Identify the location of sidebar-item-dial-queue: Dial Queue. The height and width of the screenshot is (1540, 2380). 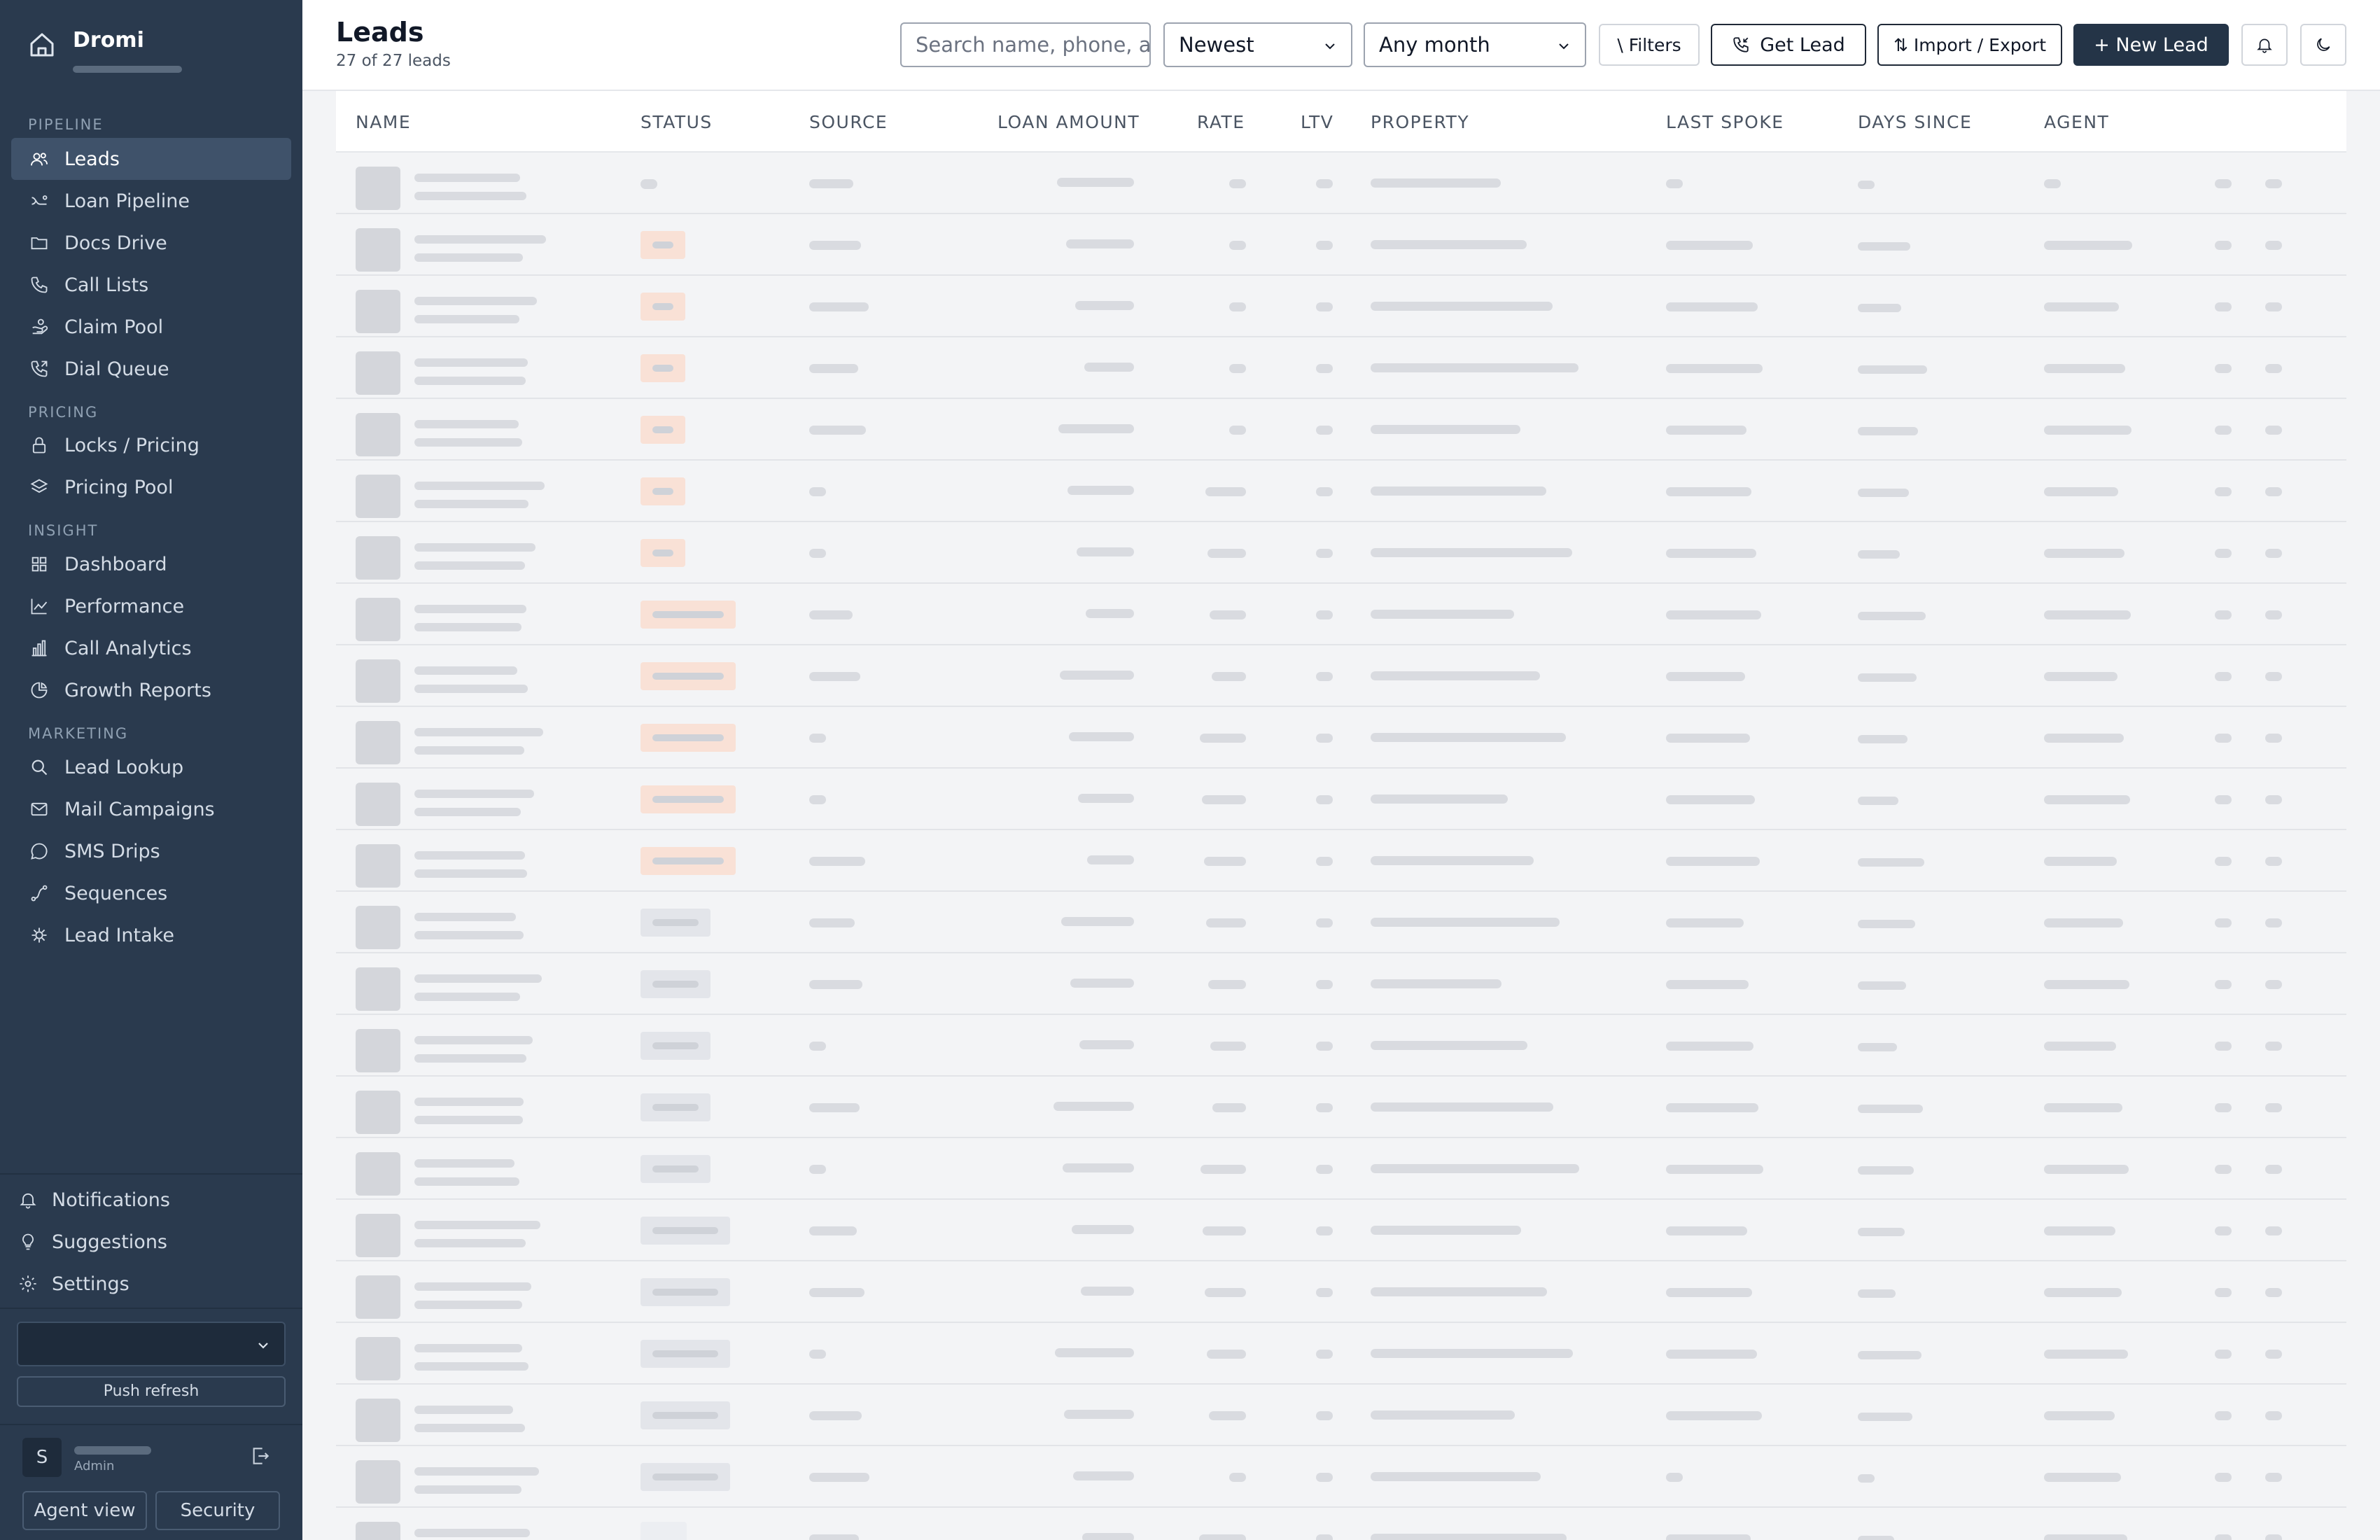
(151, 369).